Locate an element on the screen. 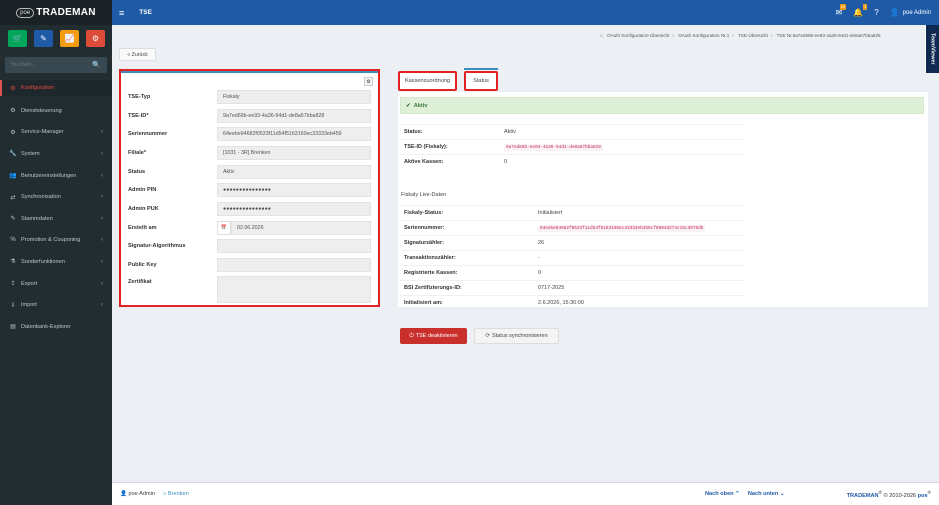 The width and height of the screenshot is (939, 505). registered-mark: ® is located at coordinates (929, 492).